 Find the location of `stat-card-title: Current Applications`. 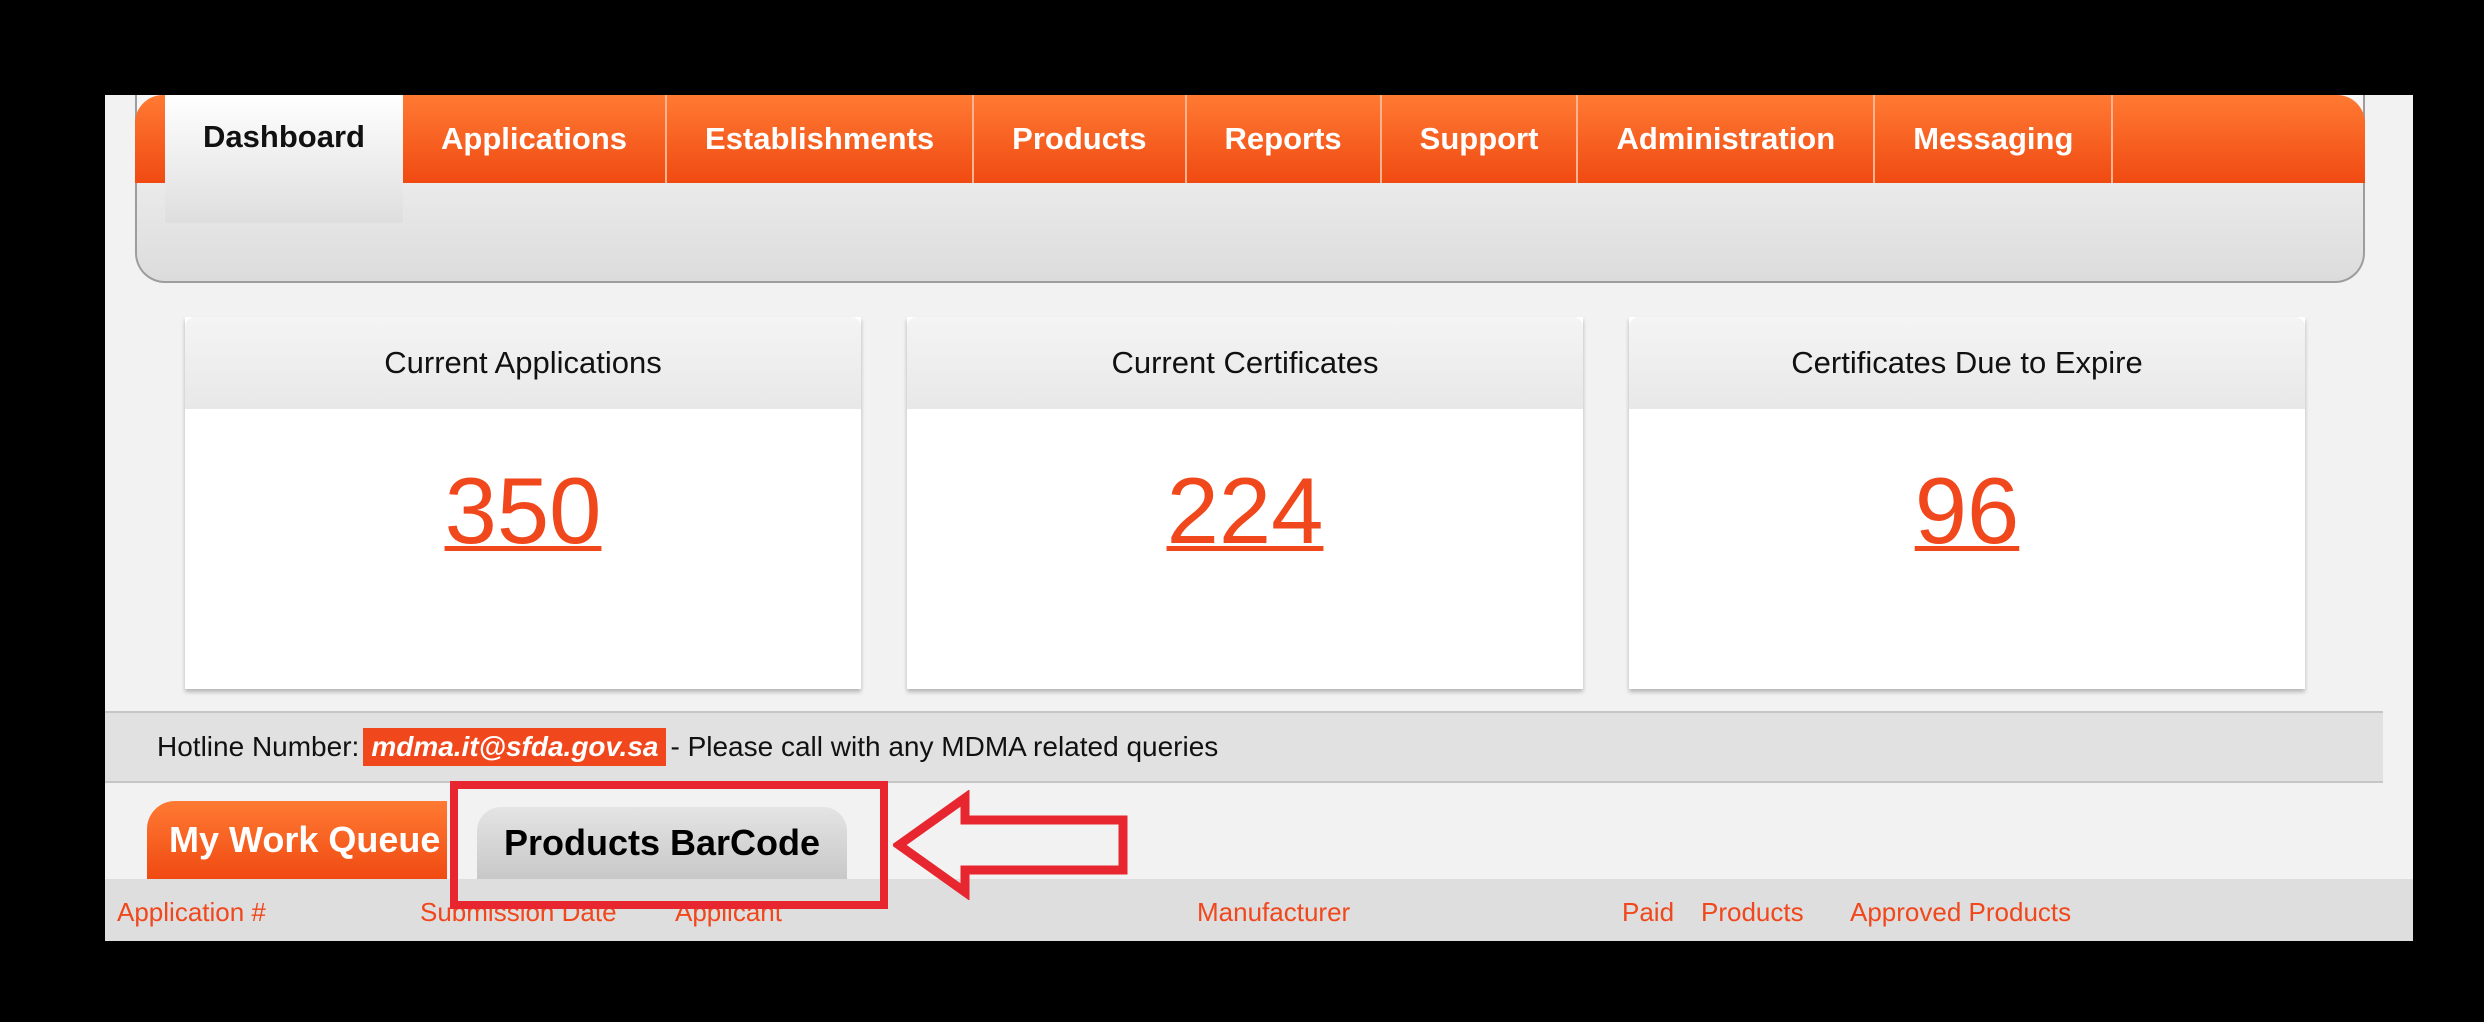

stat-card-title: Current Applications is located at coordinates (523, 363).